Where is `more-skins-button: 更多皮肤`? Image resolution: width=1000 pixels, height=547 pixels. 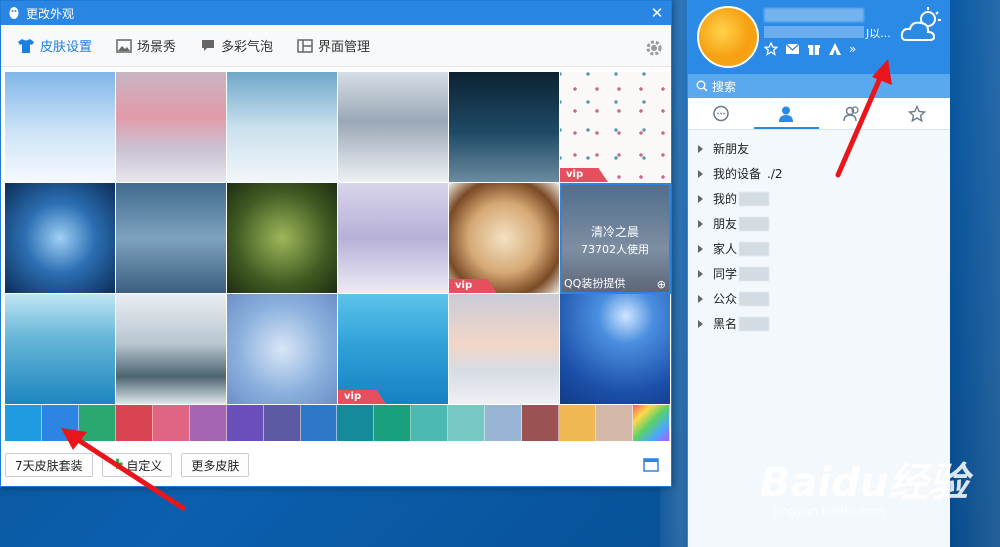
more-skins-button: 更多皮肤 is located at coordinates (215, 465).